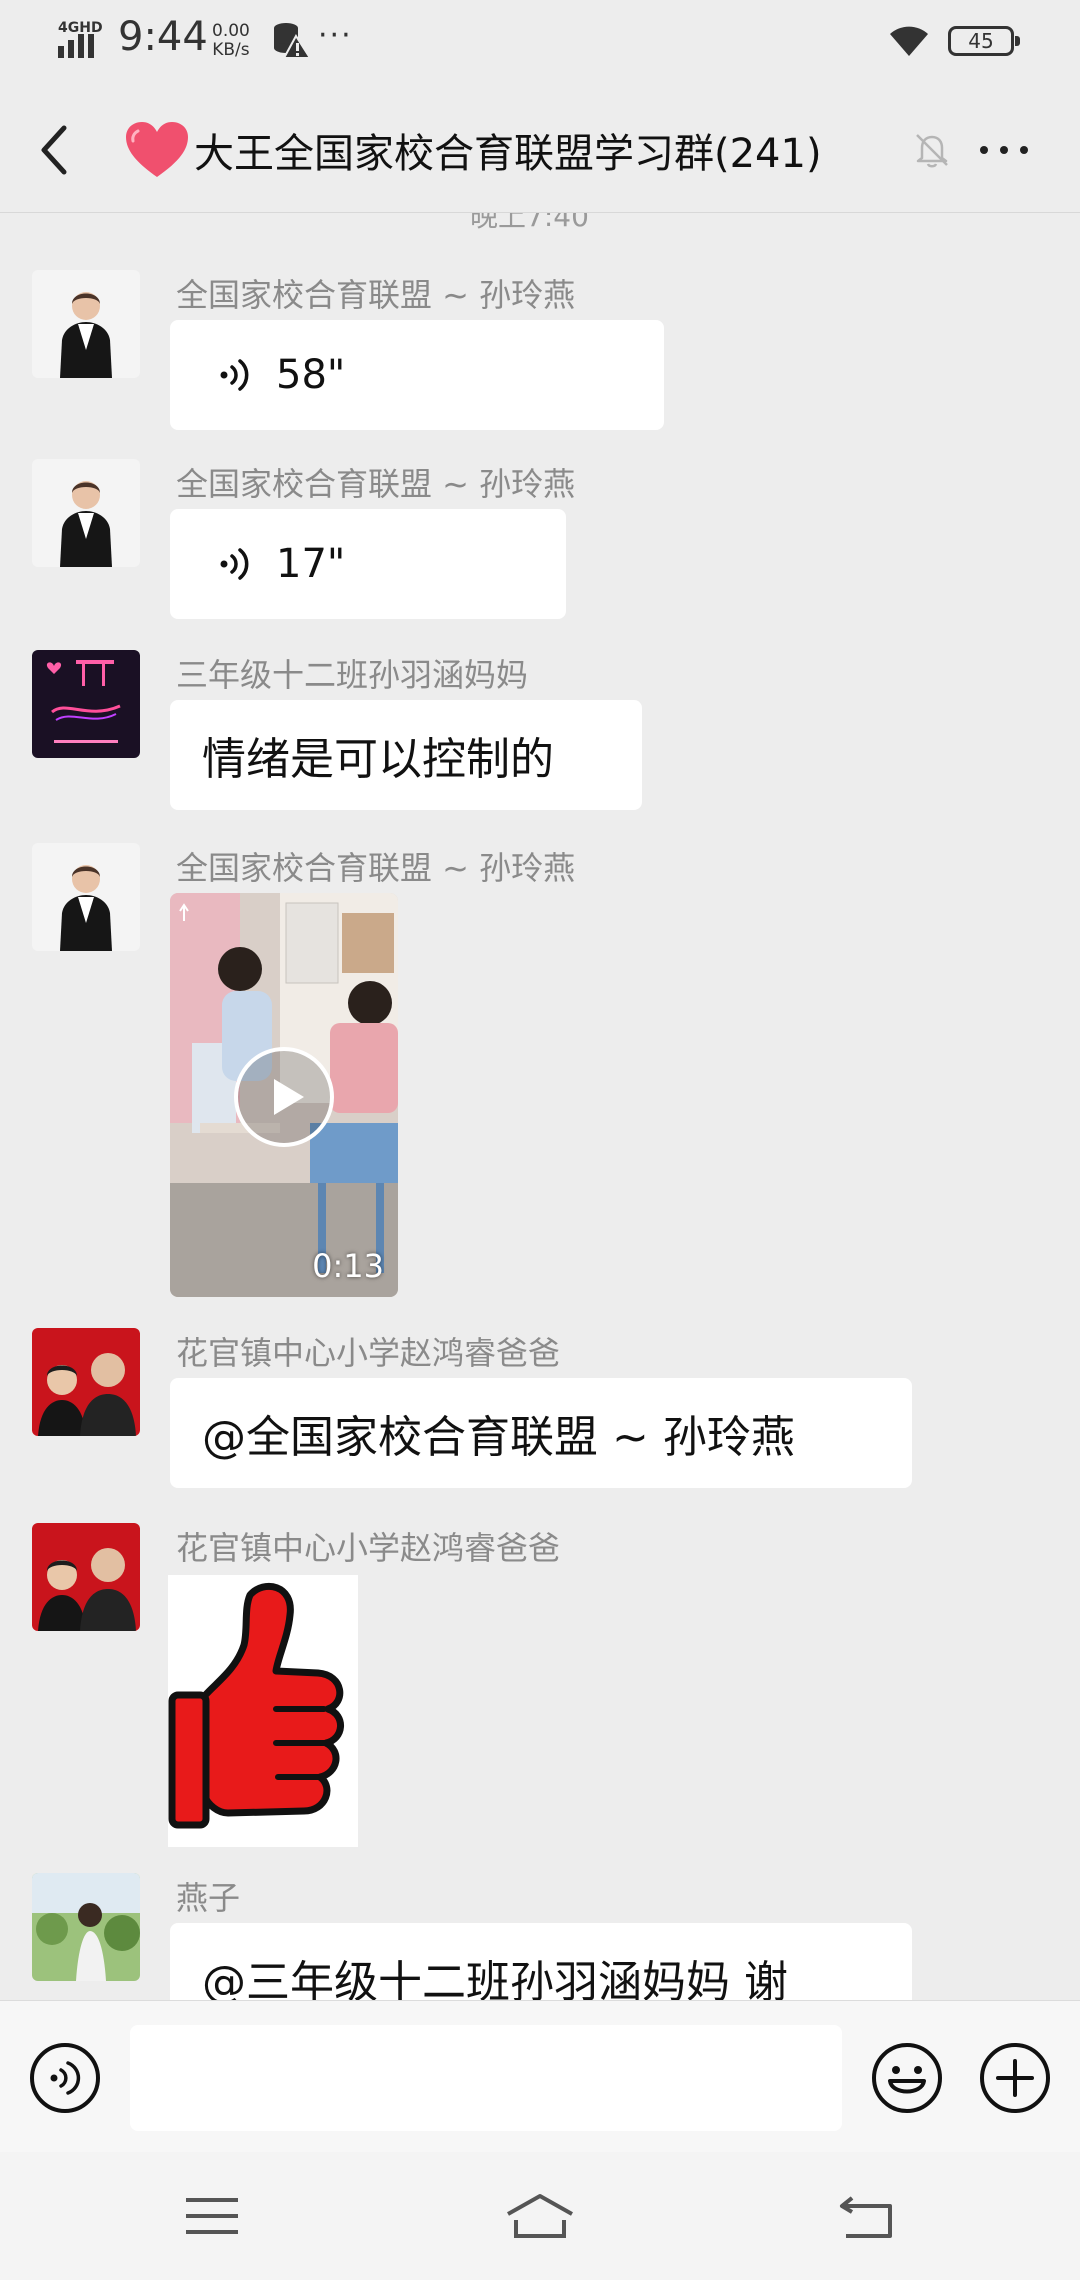 The width and height of the screenshot is (1080, 2280). I want to click on data-saver-icon, so click(293, 41).